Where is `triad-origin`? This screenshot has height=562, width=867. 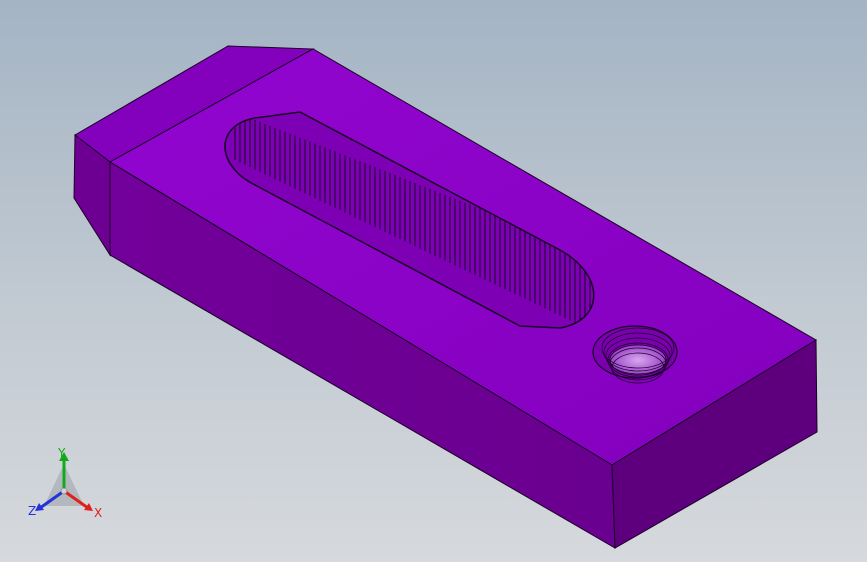
triad-origin is located at coordinates (64, 491).